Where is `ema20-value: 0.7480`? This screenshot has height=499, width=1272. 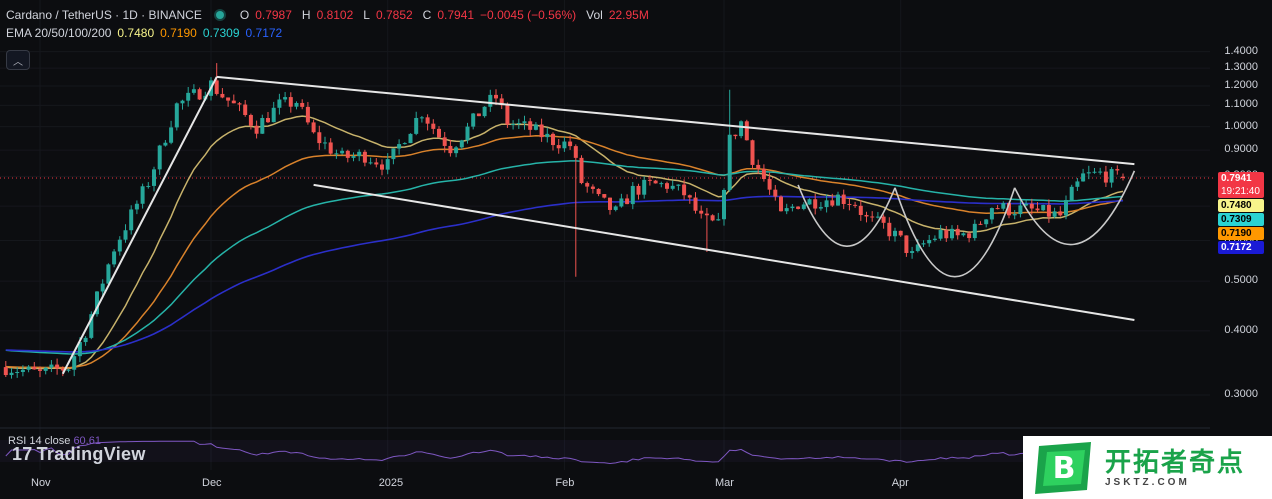
ema20-value: 0.7480 is located at coordinates (136, 33).